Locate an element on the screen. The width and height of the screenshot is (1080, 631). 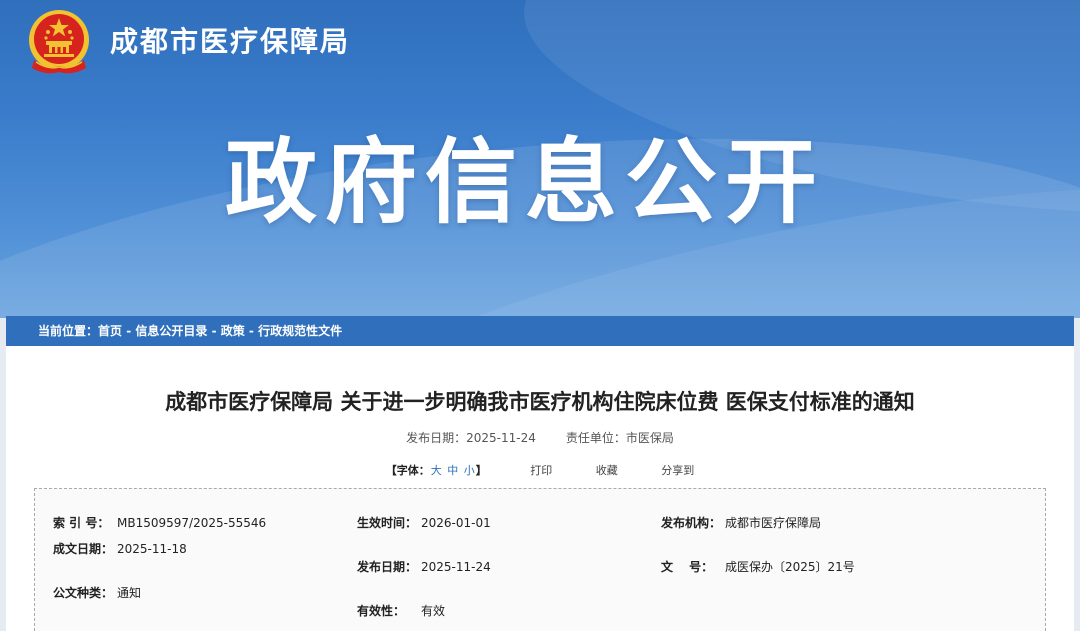
info-validity: 有效性： 有效 is located at coordinates (401, 611).